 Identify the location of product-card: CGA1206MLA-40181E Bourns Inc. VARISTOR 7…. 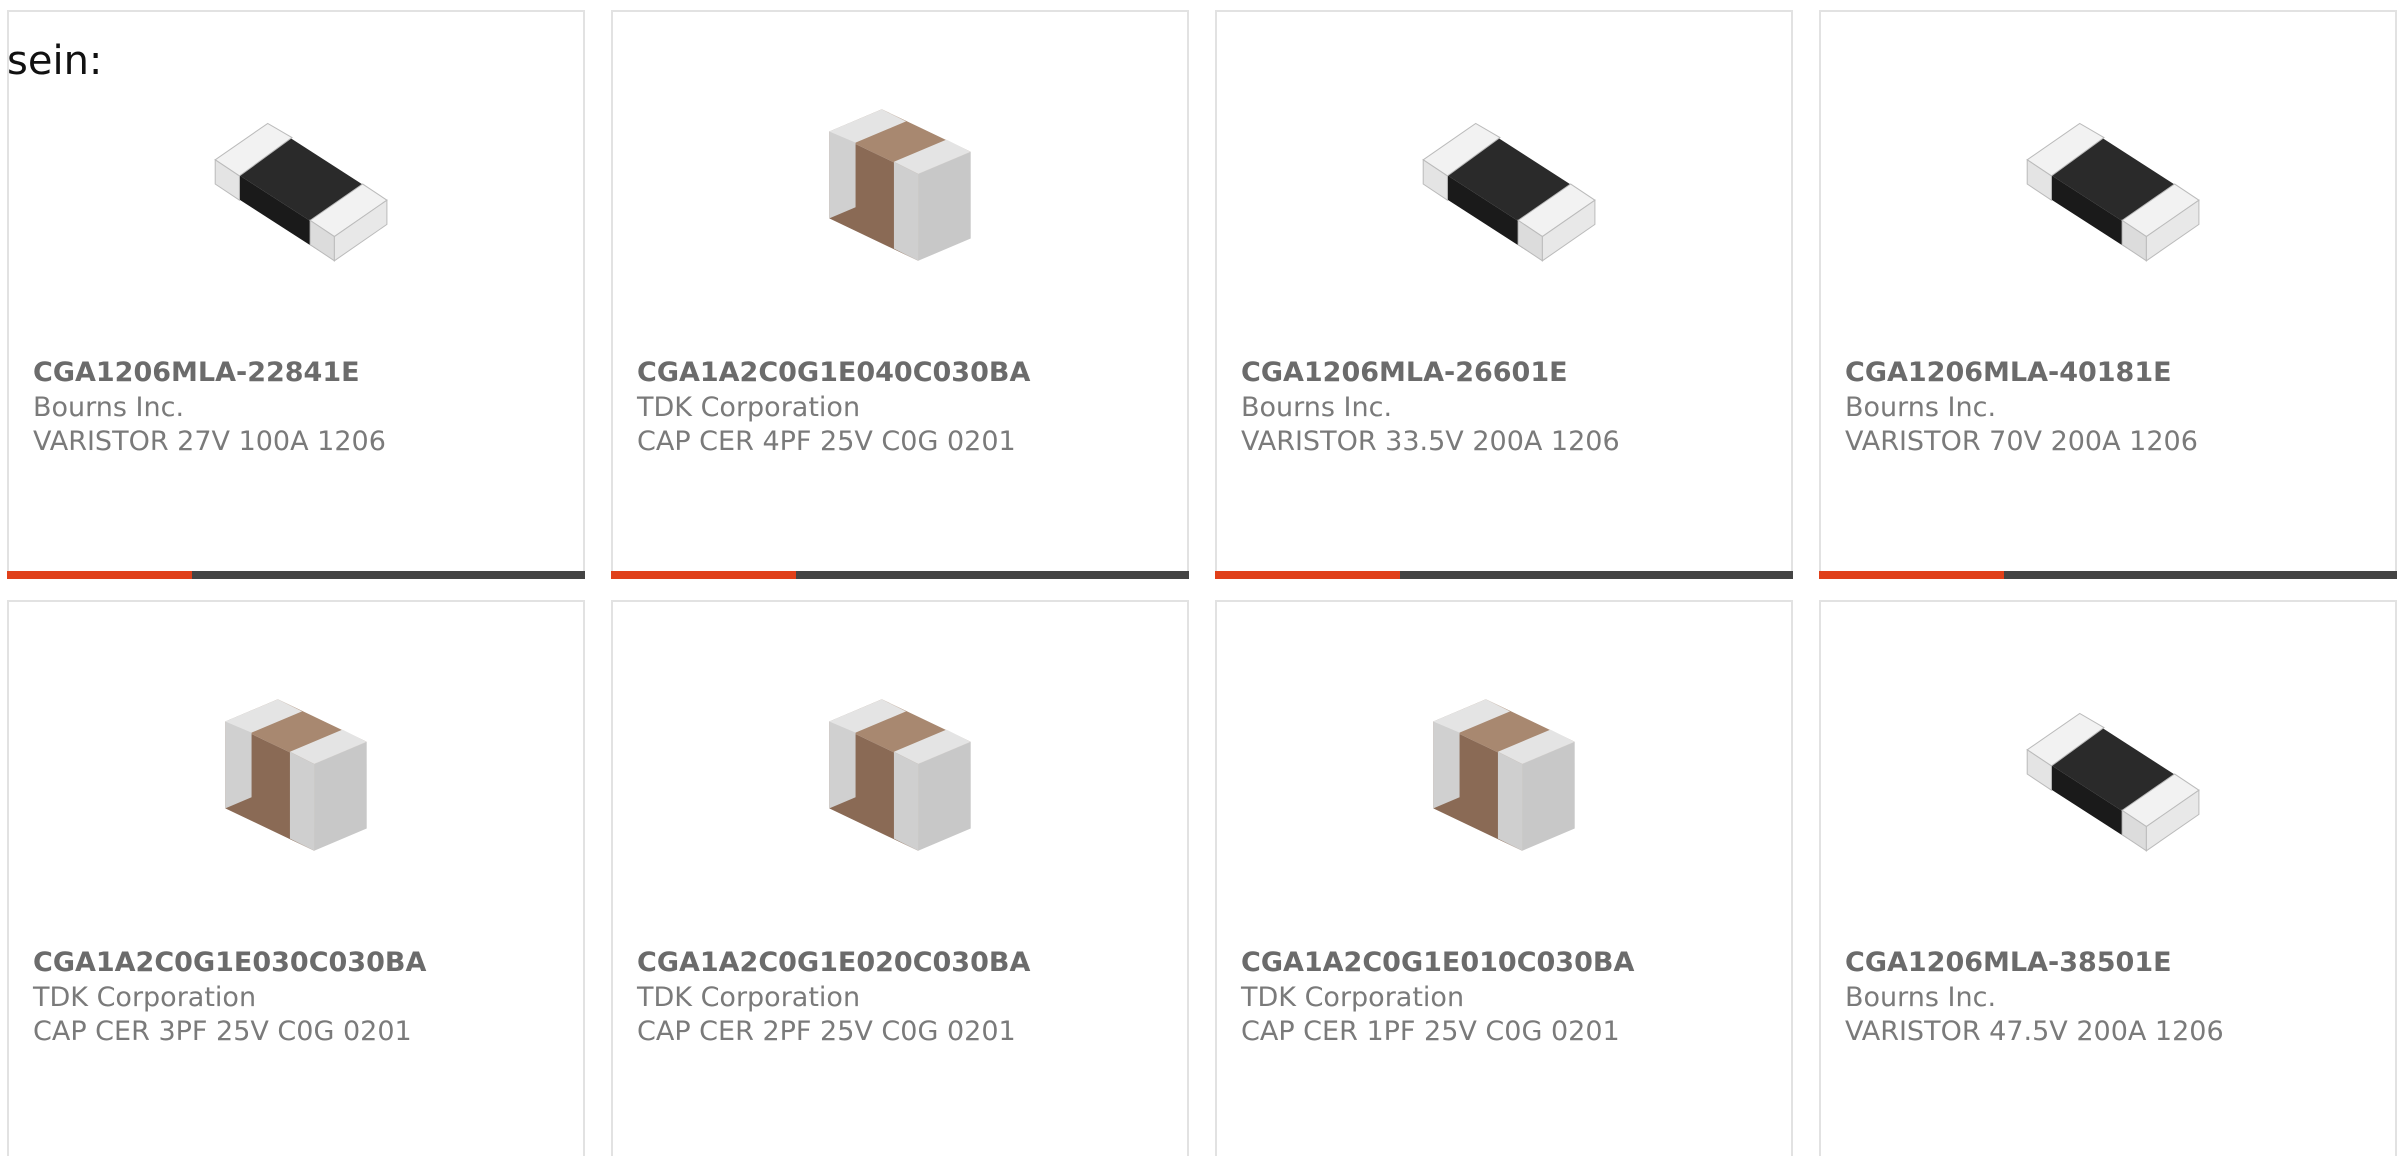
(2108, 294).